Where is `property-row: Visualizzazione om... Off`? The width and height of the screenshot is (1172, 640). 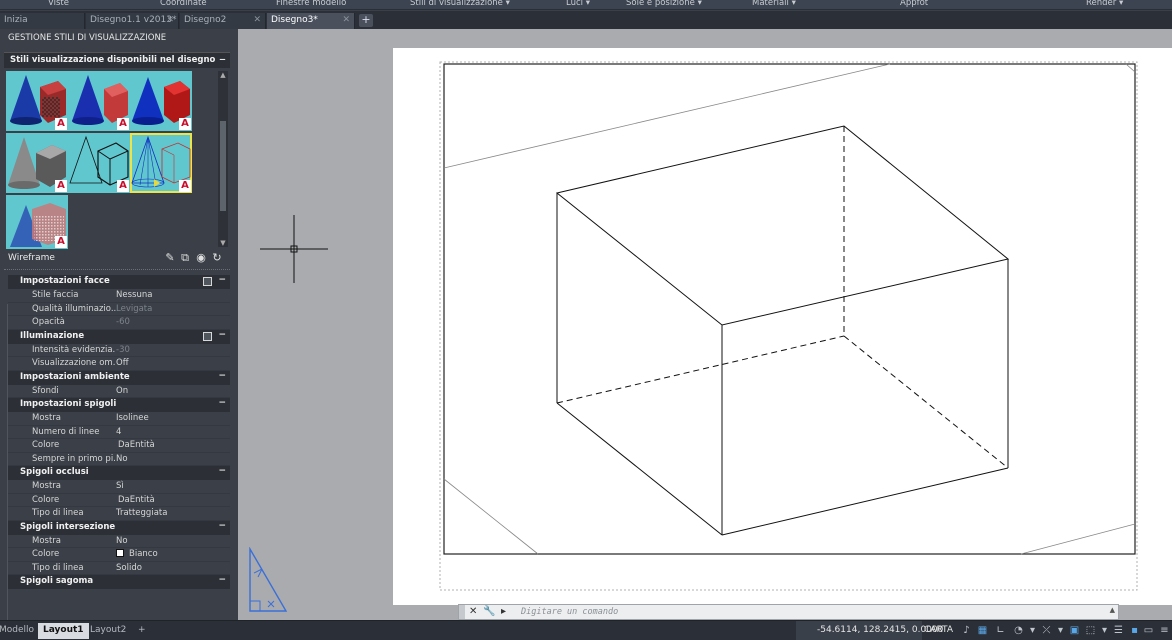
property-row: Visualizzazione om... Off is located at coordinates (119, 364).